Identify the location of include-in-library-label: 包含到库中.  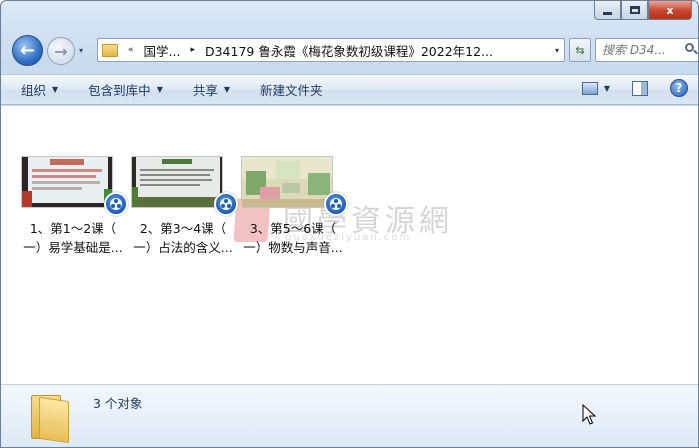
(119, 90).